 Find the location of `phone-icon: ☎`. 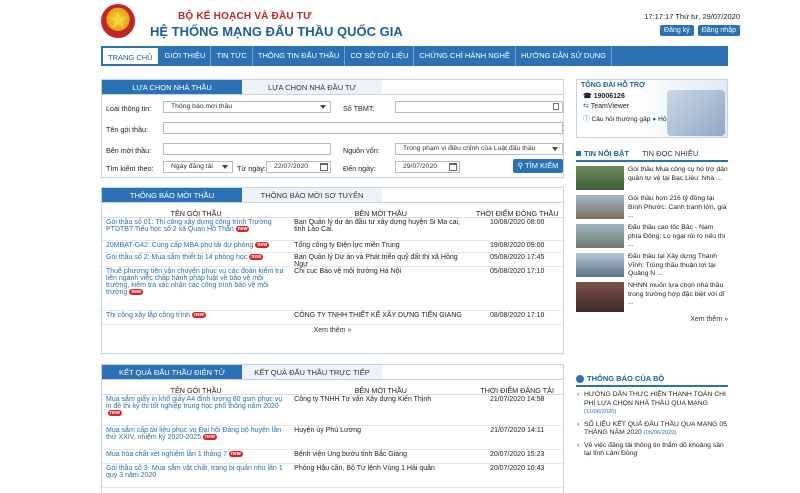

phone-icon: ☎ is located at coordinates (587, 96).